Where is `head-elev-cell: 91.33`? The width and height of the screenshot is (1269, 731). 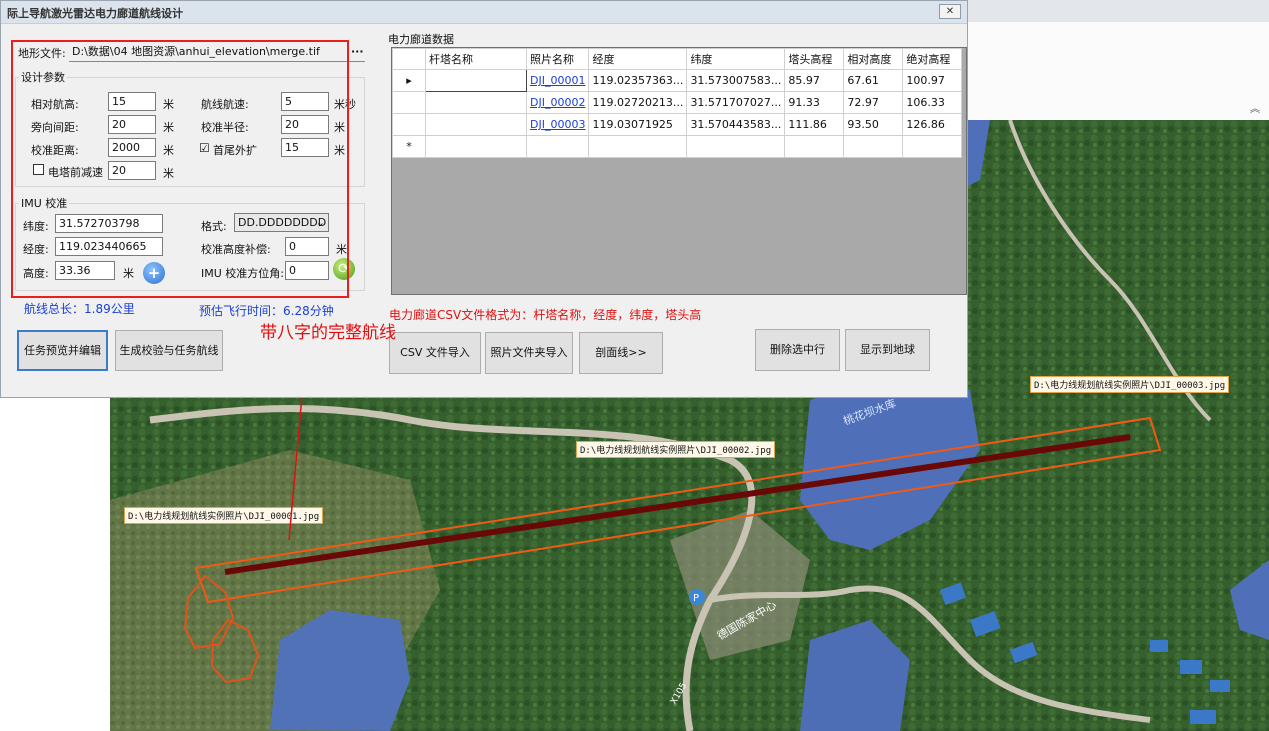 head-elev-cell: 91.33 is located at coordinates (814, 102).